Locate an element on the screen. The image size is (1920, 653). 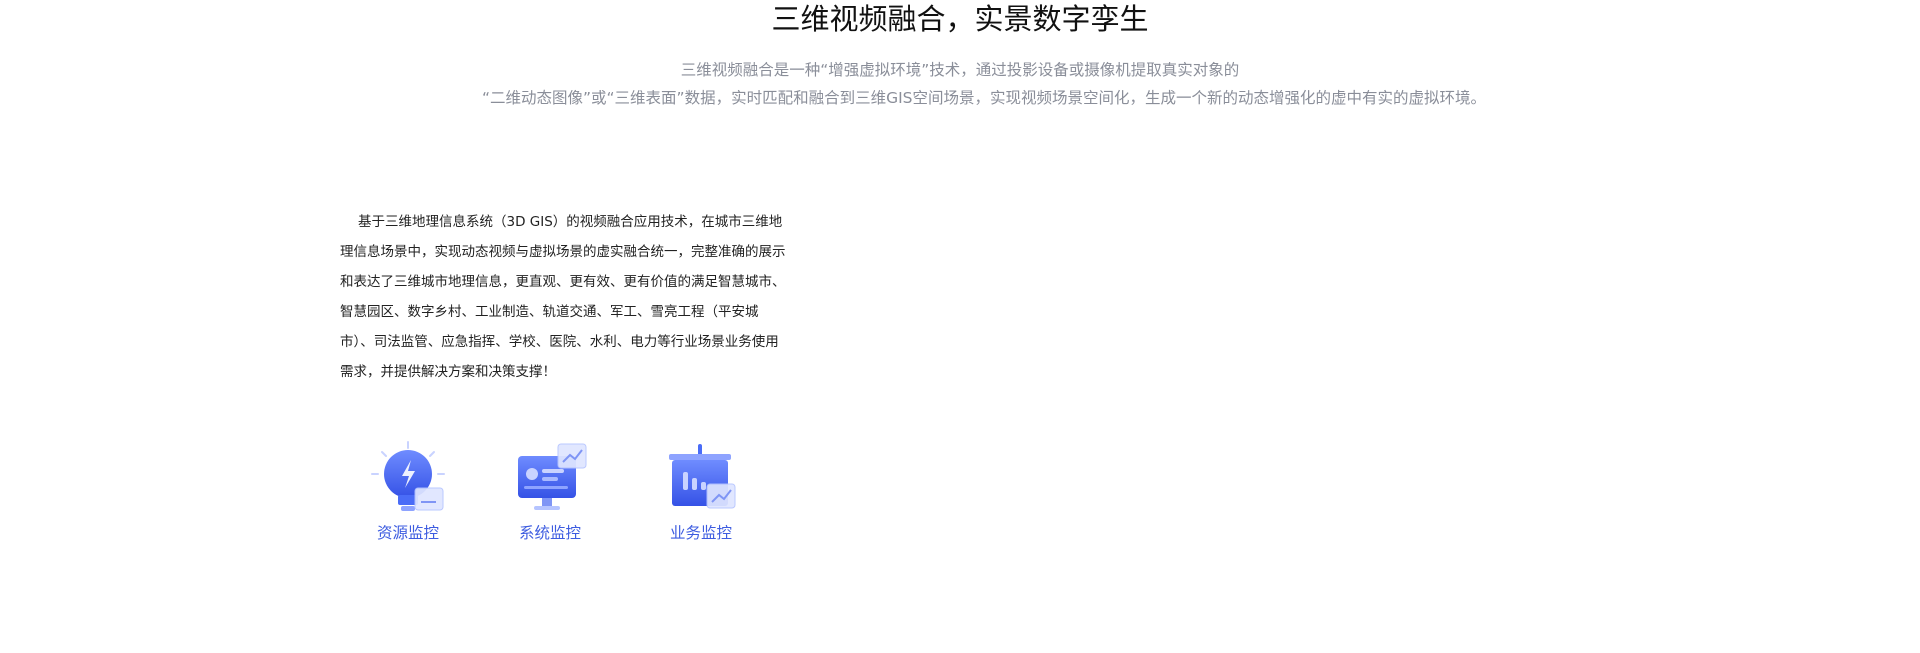
business-monitor-link: 业务监控 is located at coordinates (701, 492).